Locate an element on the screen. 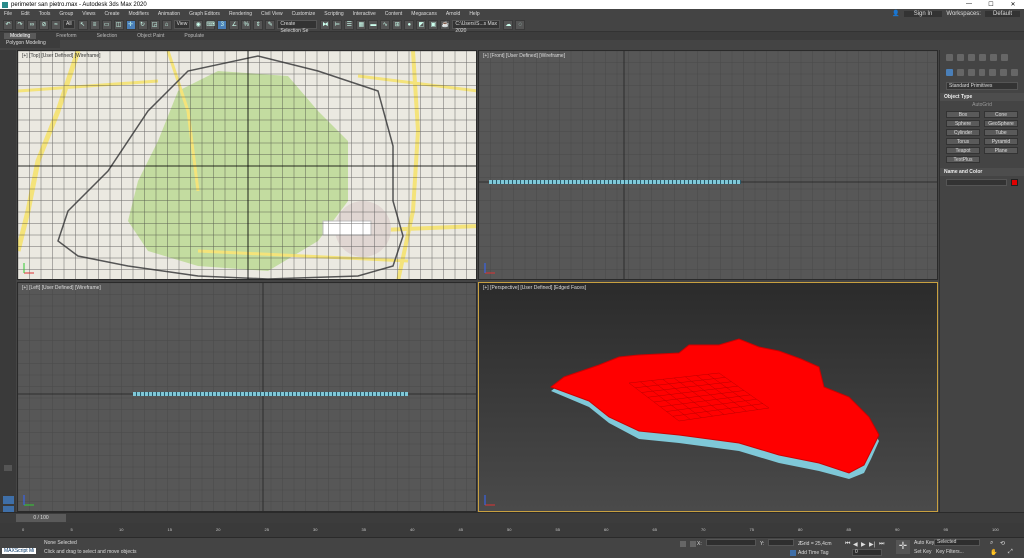  project-path-dropdown: C:\Users\S...s Max 2020 is located at coordinates (476, 27).